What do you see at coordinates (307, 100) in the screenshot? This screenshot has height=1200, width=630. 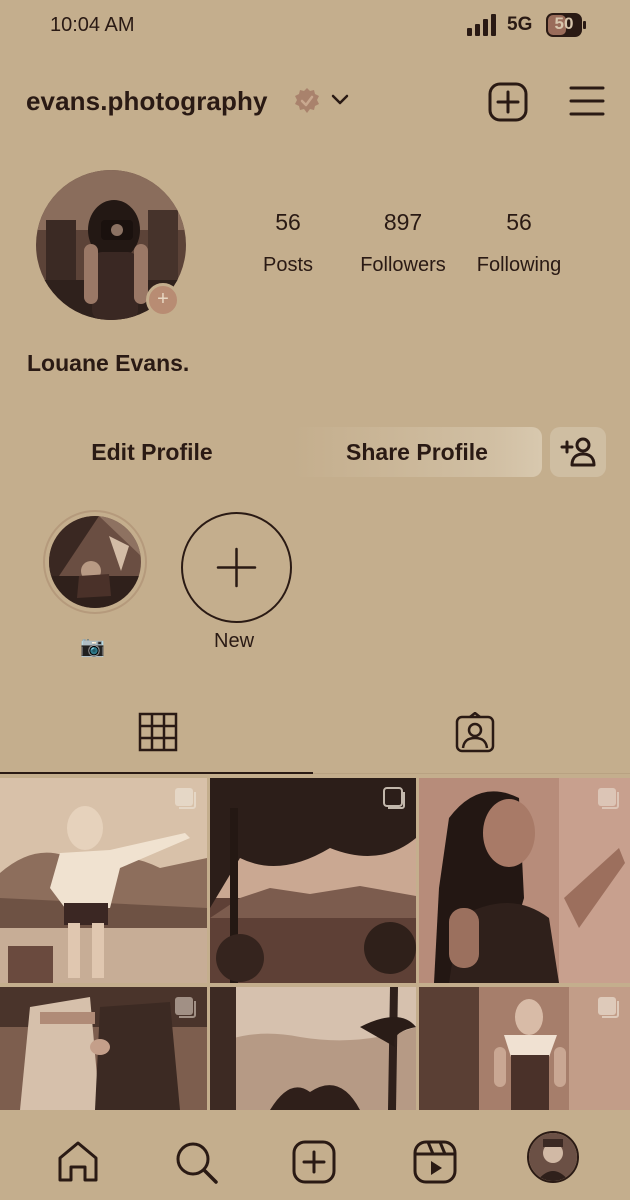 I see `verified-badge-icon` at bounding box center [307, 100].